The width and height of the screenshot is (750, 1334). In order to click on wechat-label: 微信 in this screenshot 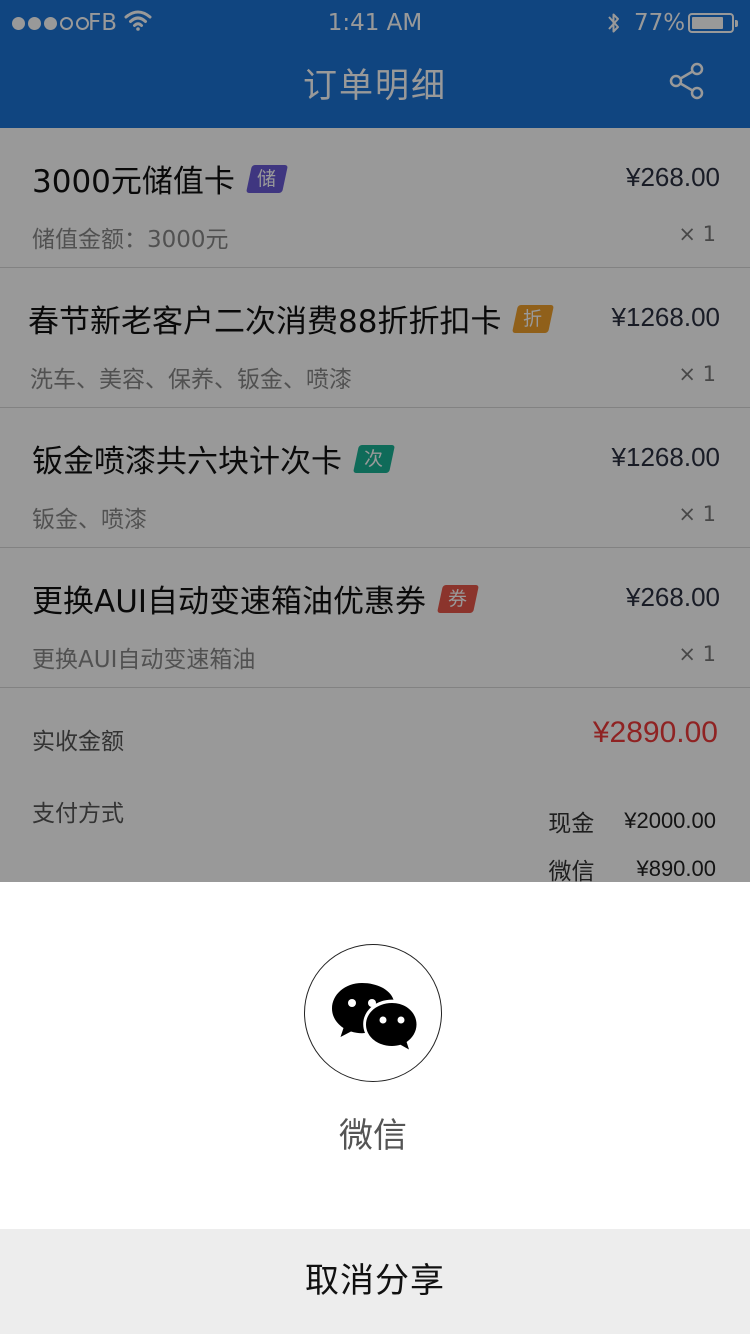, I will do `click(373, 1136)`.